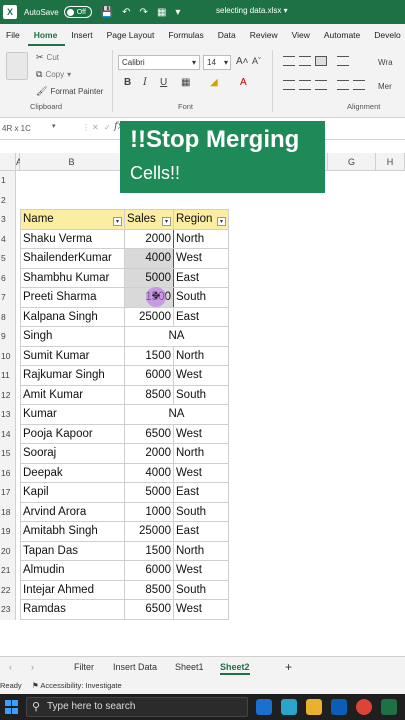 Image resolution: width=405 pixels, height=720 pixels. Describe the element at coordinates (10, 667) in the screenshot. I see `scroll-left-icon: ‹` at that location.